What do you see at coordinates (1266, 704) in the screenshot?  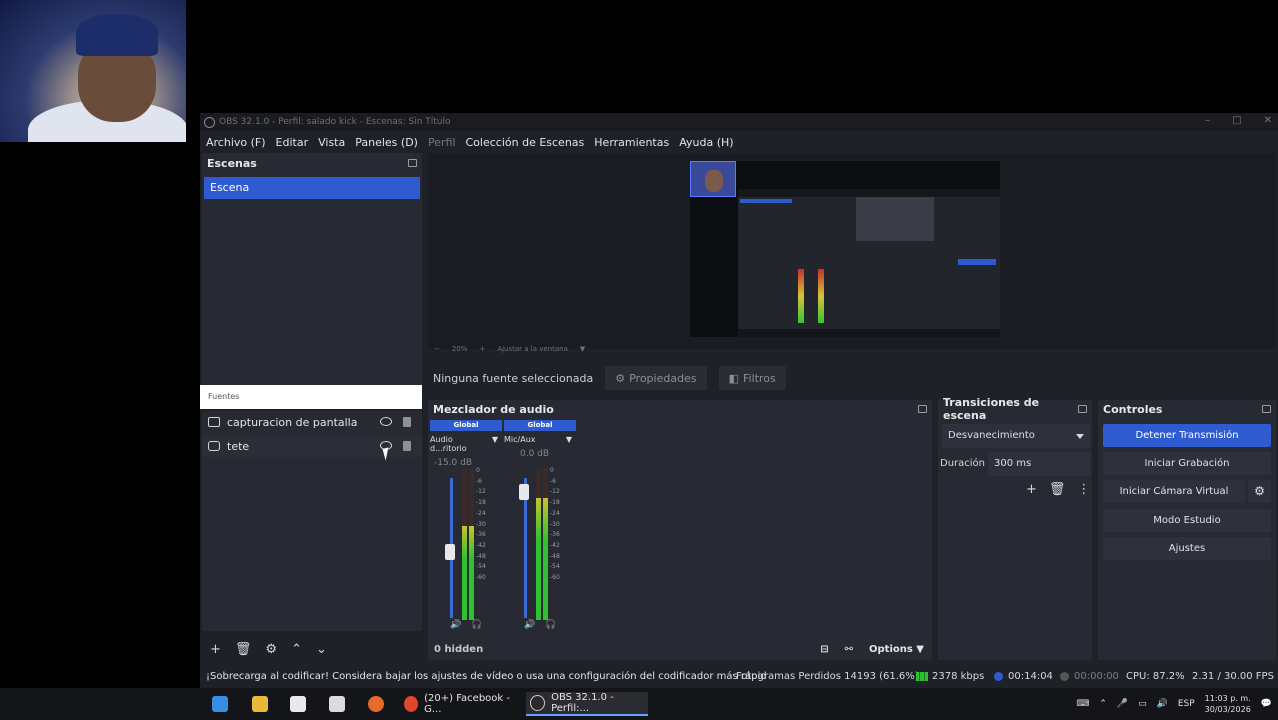 I see `notification-icon: 💬` at bounding box center [1266, 704].